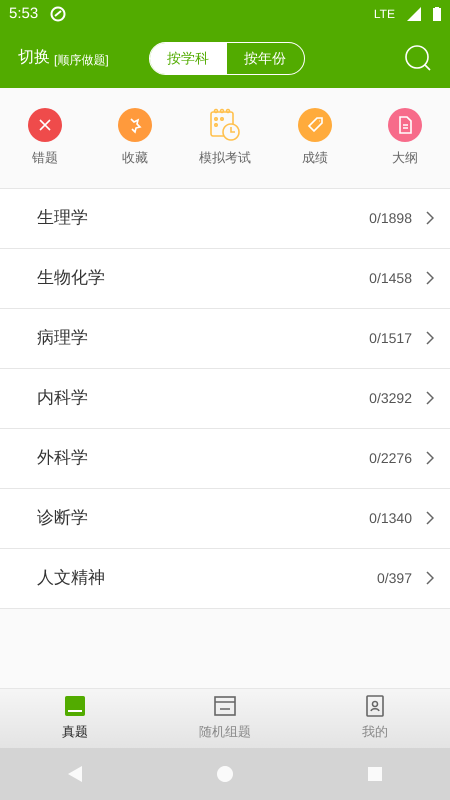 Image resolution: width=450 pixels, height=800 pixels. Describe the element at coordinates (225, 578) in the screenshot. I see `subject-row: 人文精神 0/397` at that location.